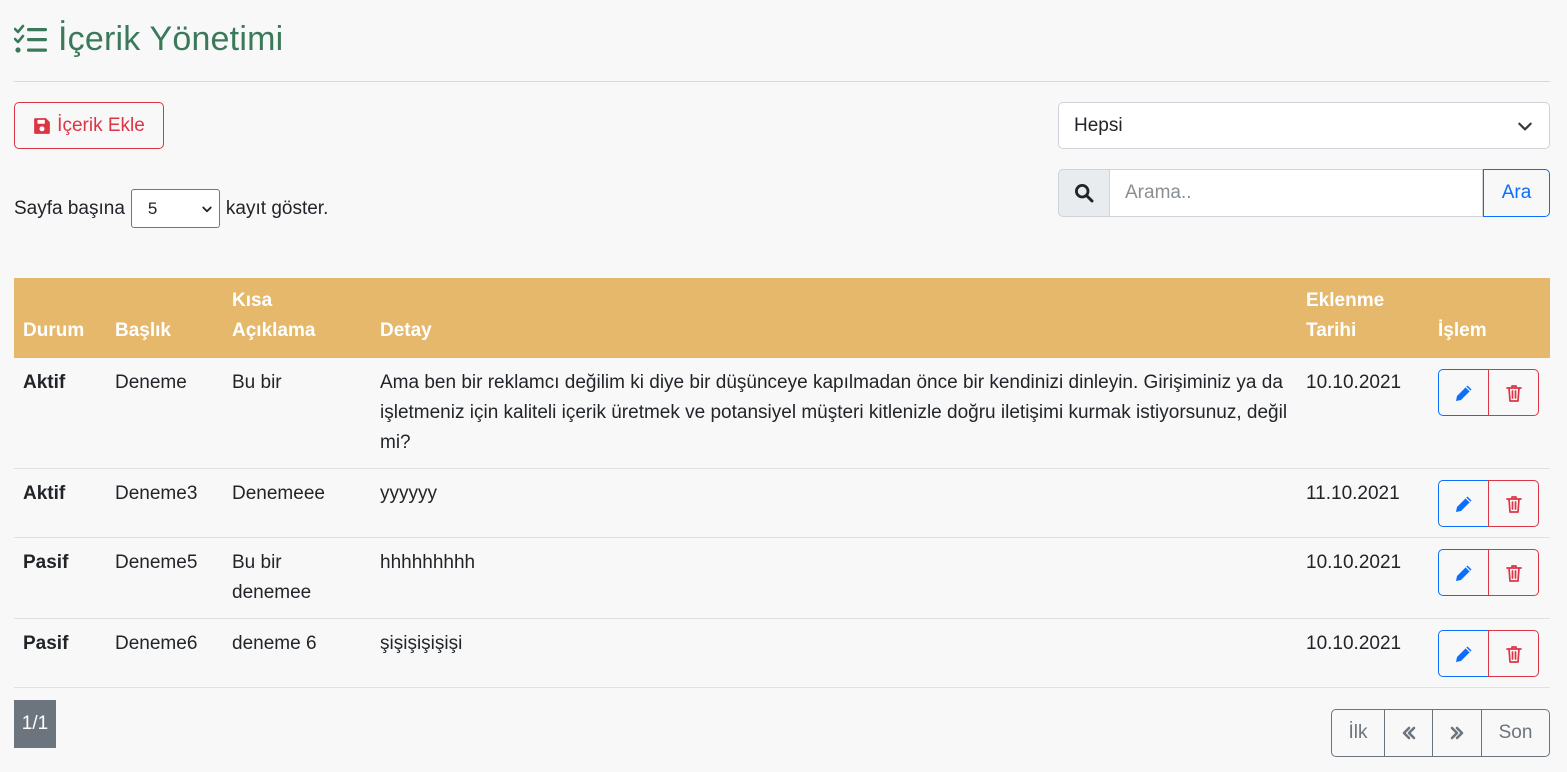  I want to click on per-page-prefix: Sayfa başına, so click(69, 208).